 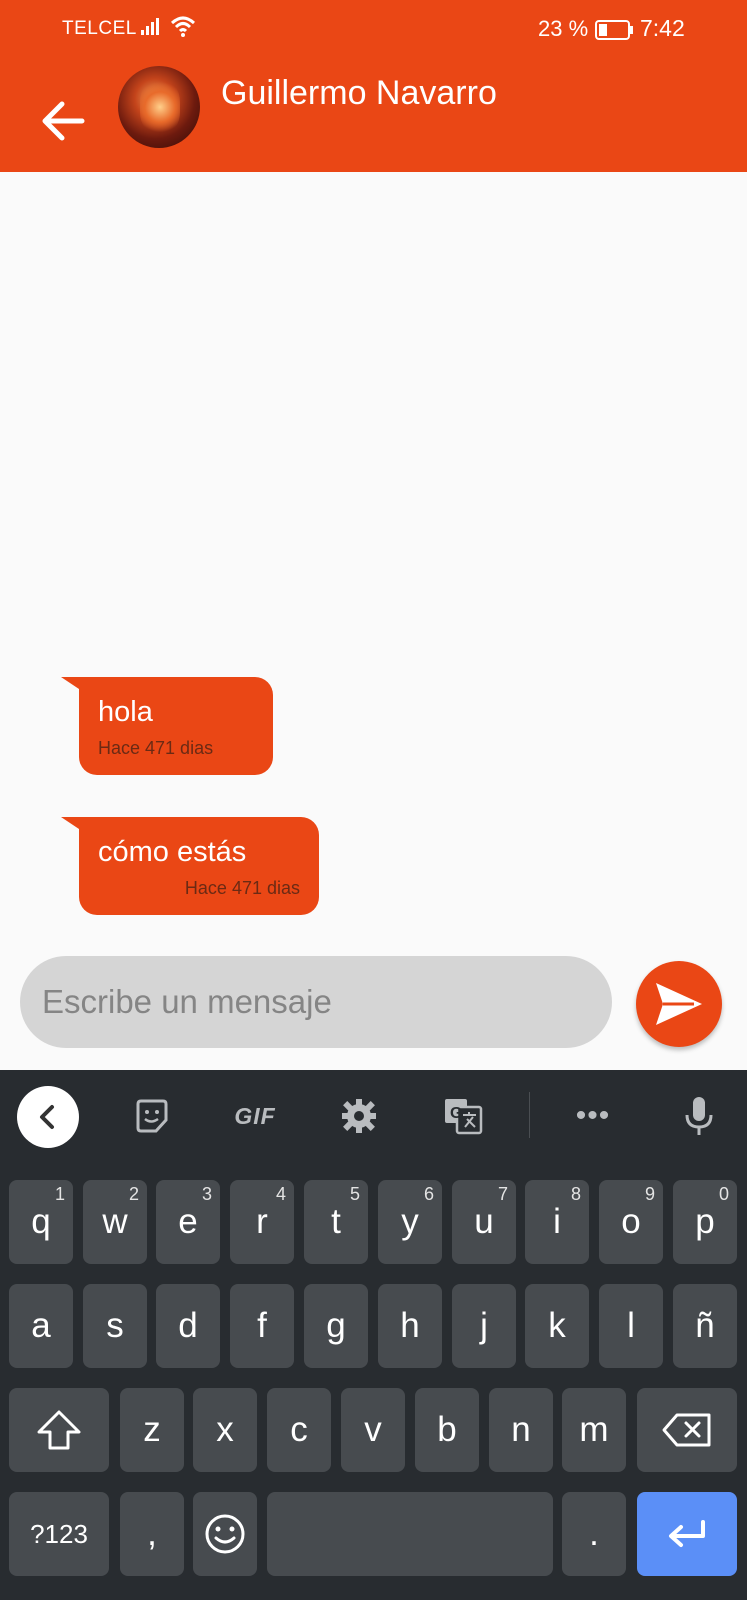 What do you see at coordinates (188, 1326) in the screenshot?
I see `key-d: d` at bounding box center [188, 1326].